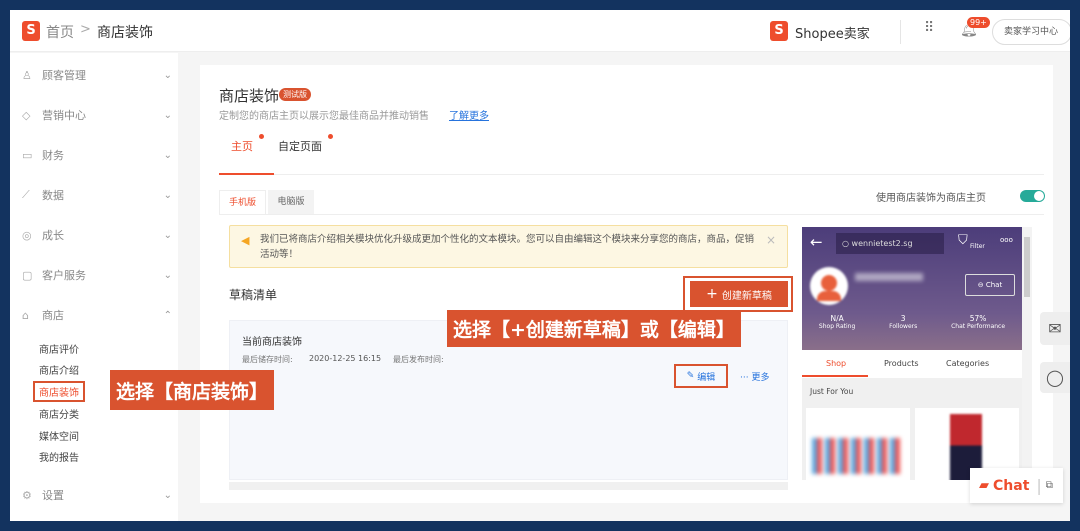 The height and width of the screenshot is (531, 1080). Describe the element at coordinates (59, 391) in the screenshot. I see `sidebar-sub-shop-decoration: 商店装饰` at that location.